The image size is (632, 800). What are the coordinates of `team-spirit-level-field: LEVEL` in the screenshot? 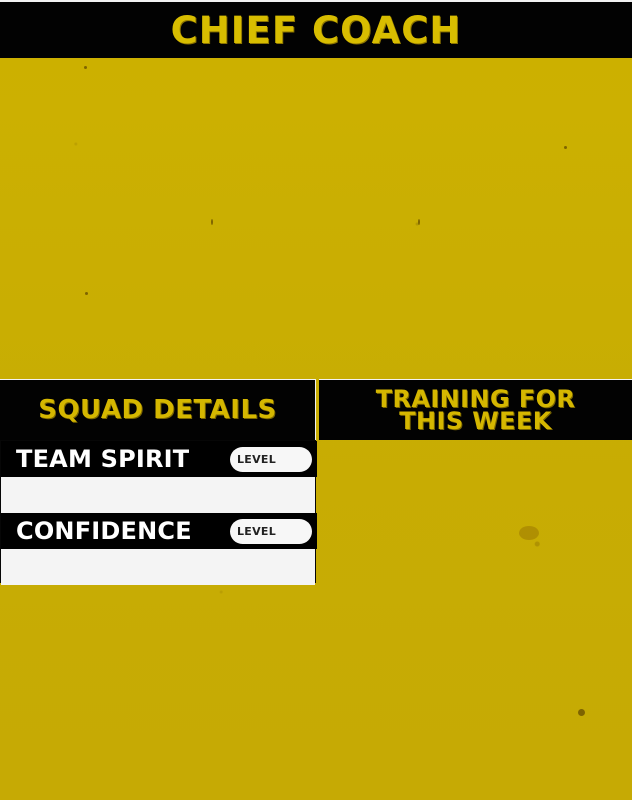 It's located at (271, 459).